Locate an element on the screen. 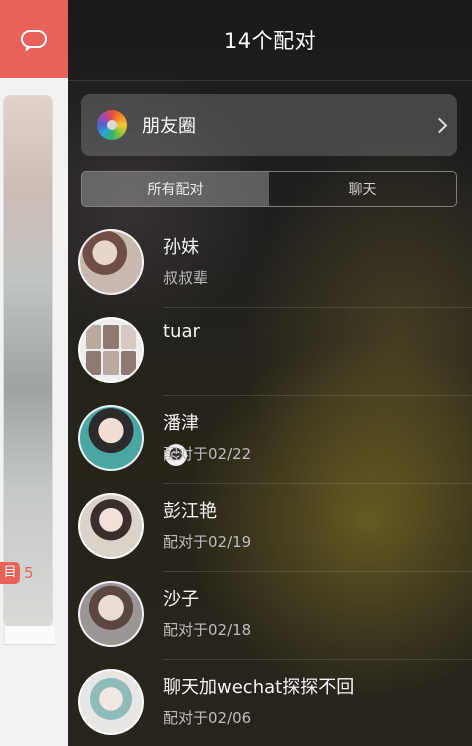 The image size is (472, 746). background-app-pane: 目 5 is located at coordinates (34, 373).